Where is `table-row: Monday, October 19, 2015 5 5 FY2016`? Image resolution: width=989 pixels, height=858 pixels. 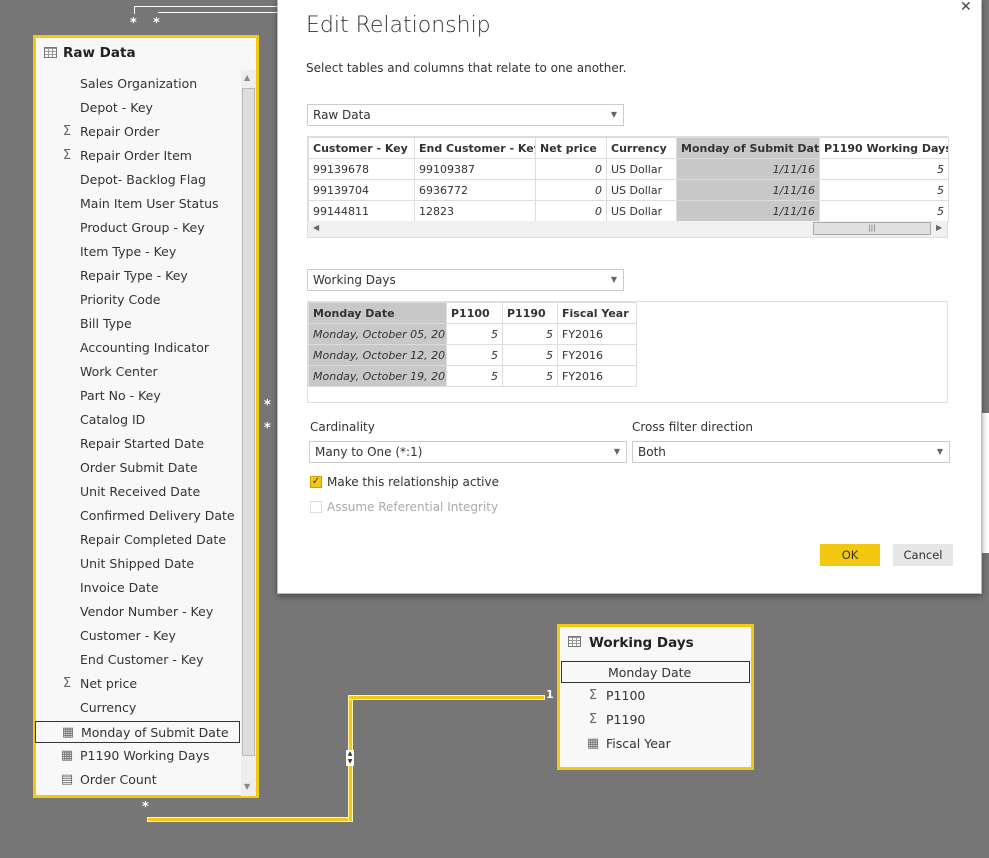
table-row: Monday, October 19, 2015 5 5 FY2016 is located at coordinates (472, 376).